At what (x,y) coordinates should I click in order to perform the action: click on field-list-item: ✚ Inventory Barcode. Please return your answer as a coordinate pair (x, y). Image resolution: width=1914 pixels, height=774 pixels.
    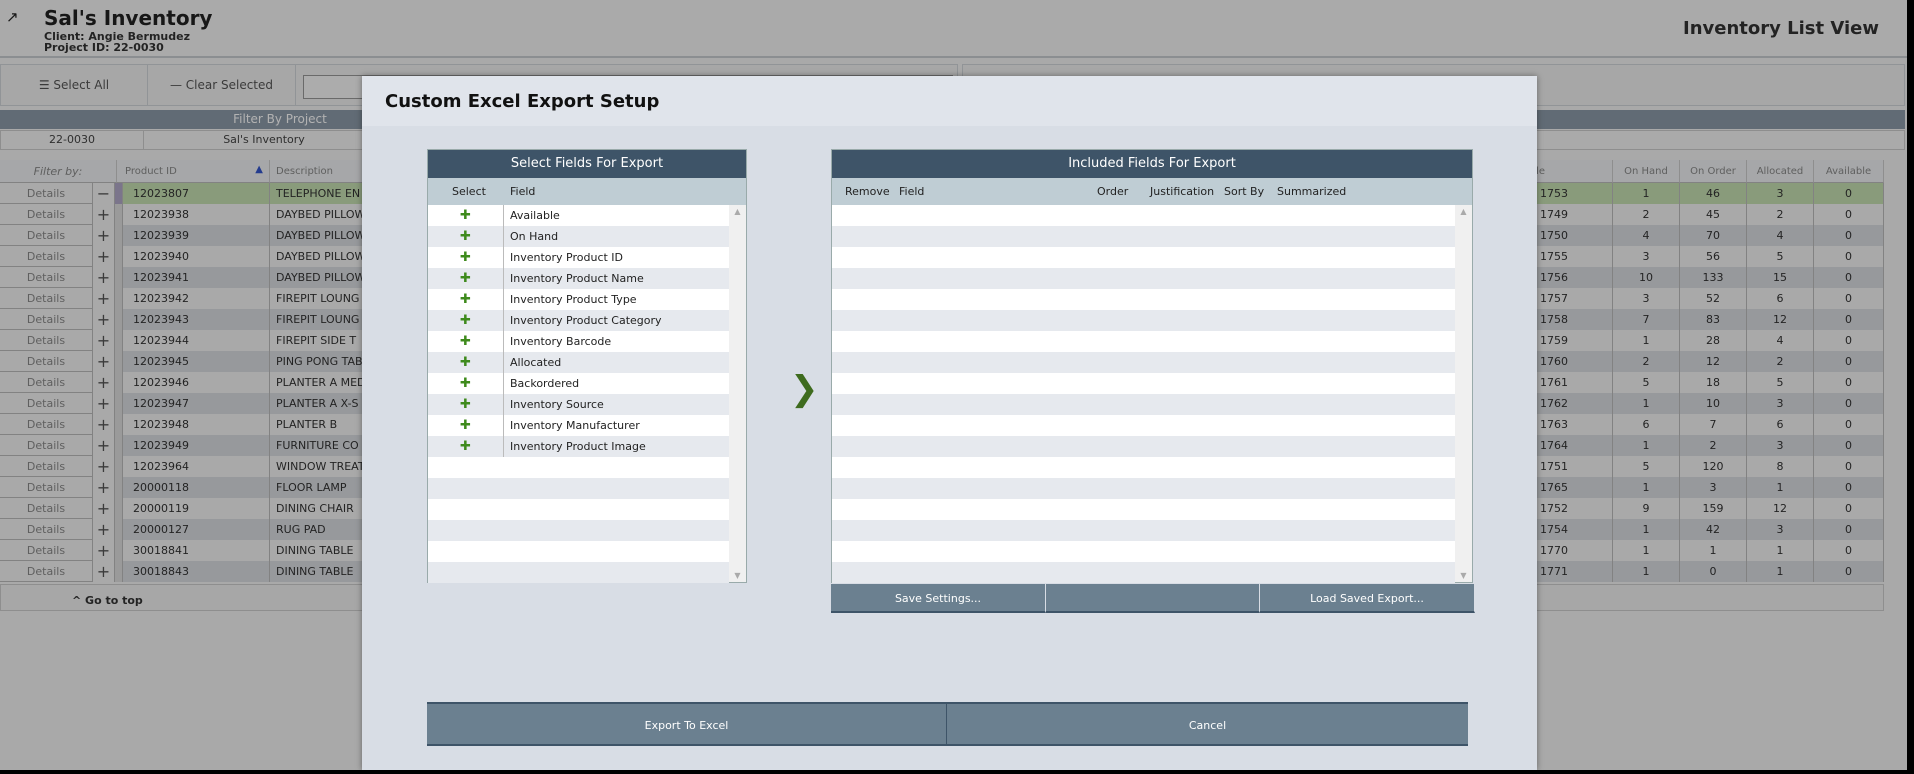
    Looking at the image, I should click on (578, 341).